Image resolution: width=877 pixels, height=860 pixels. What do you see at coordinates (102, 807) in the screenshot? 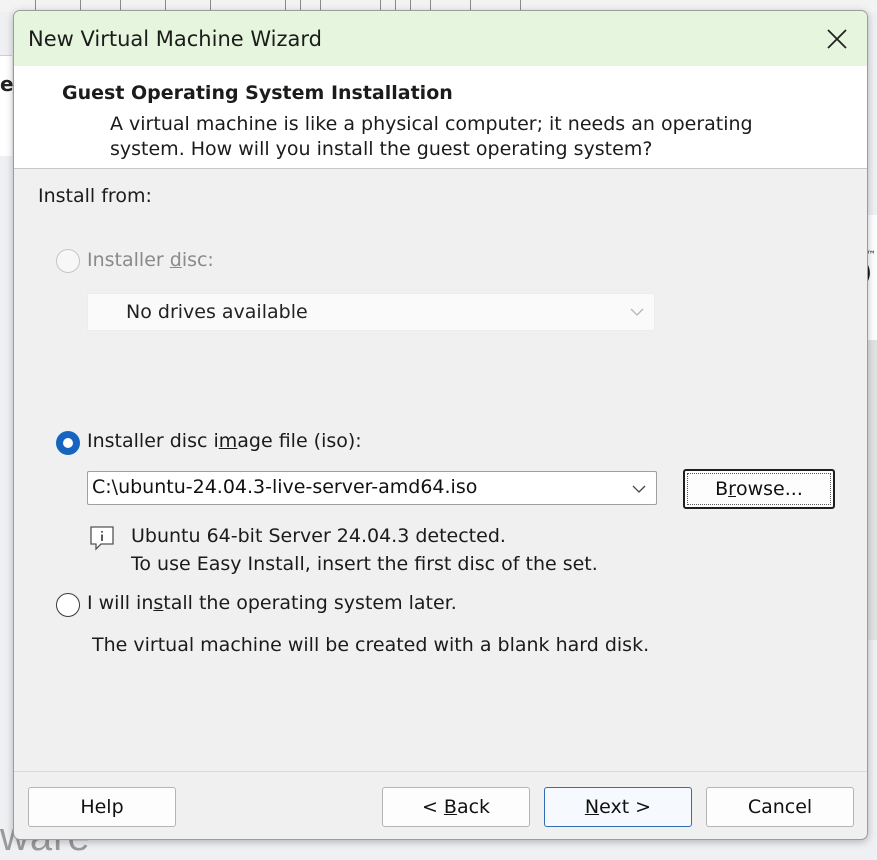
I see `help-button: Help` at bounding box center [102, 807].